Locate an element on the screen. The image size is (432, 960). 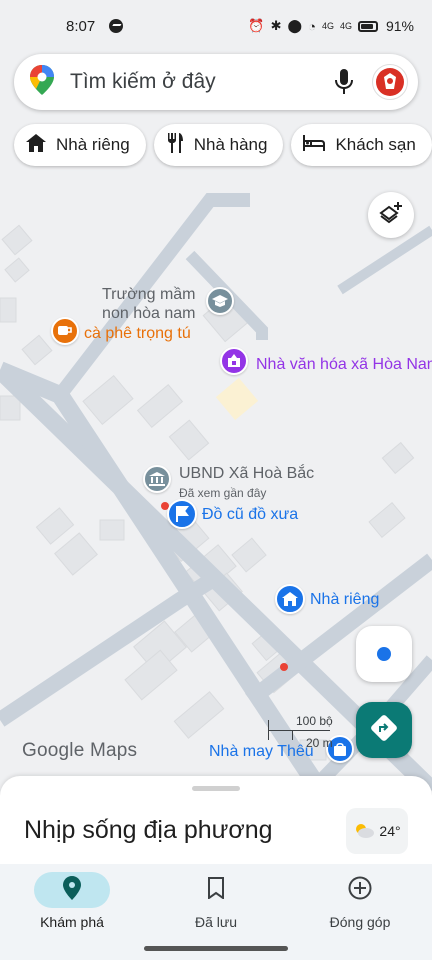
hotel-icon is located at coordinates (314, 145).